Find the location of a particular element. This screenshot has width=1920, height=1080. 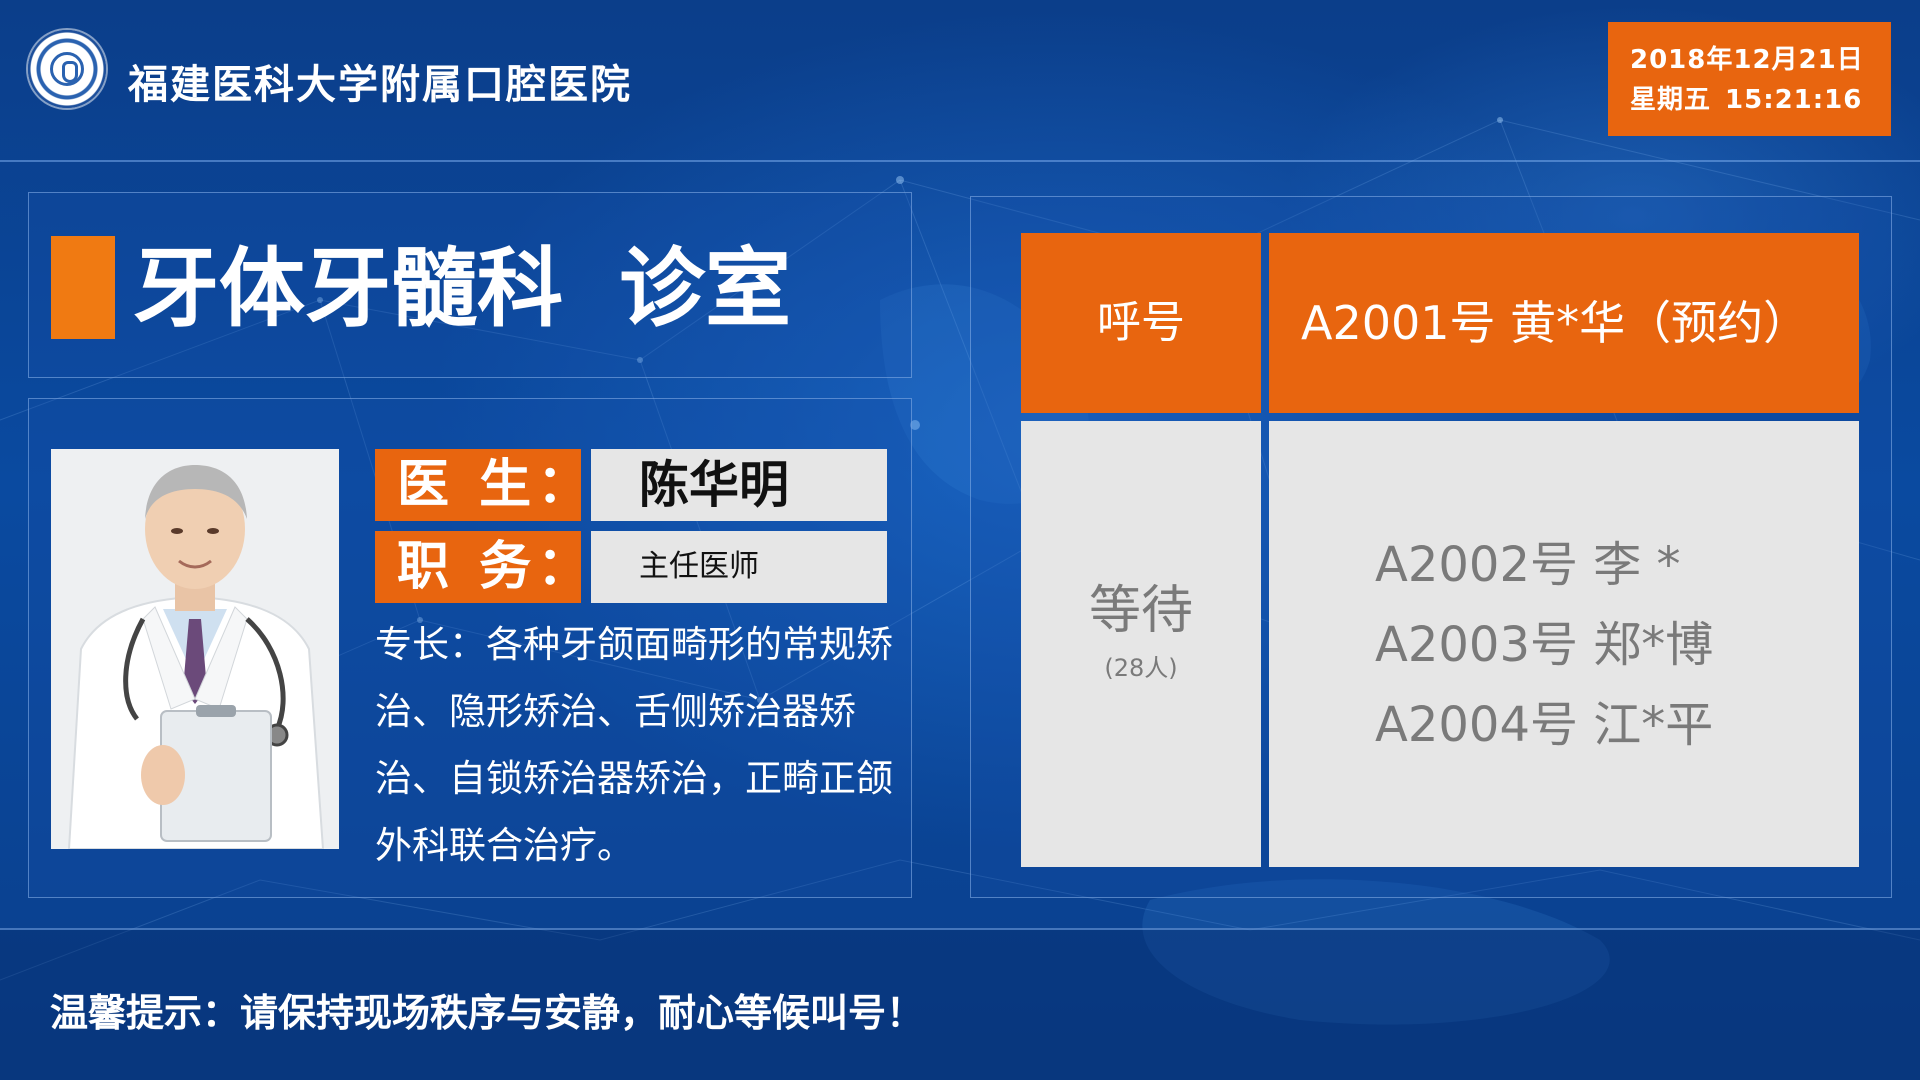

doctor-title-box: 主任医师 is located at coordinates (739, 567).